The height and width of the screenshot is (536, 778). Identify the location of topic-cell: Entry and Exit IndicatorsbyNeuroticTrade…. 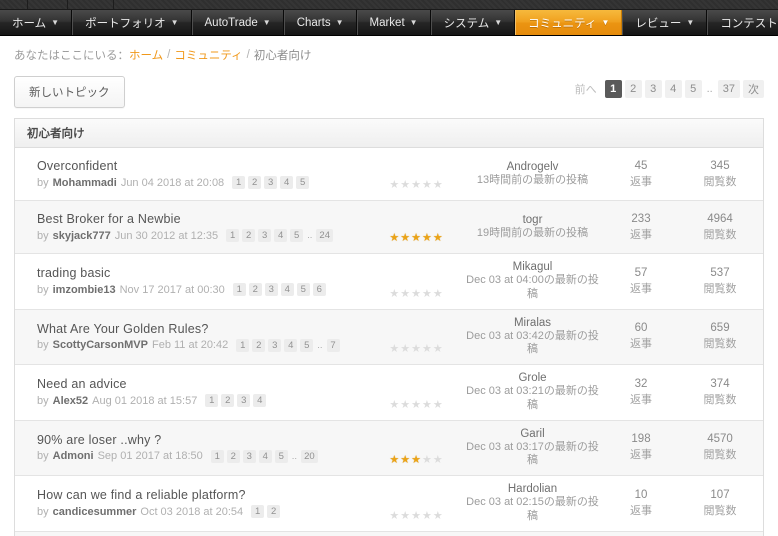
(193, 534).